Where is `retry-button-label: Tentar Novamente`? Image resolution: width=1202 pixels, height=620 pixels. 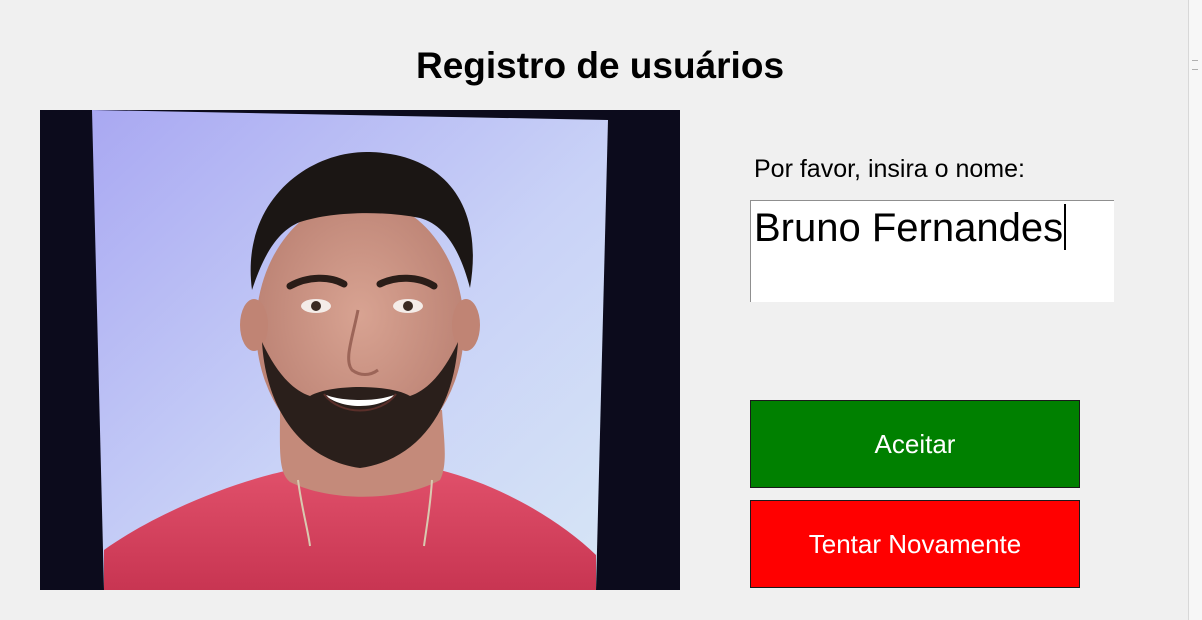 retry-button-label: Tentar Novamente is located at coordinates (915, 543).